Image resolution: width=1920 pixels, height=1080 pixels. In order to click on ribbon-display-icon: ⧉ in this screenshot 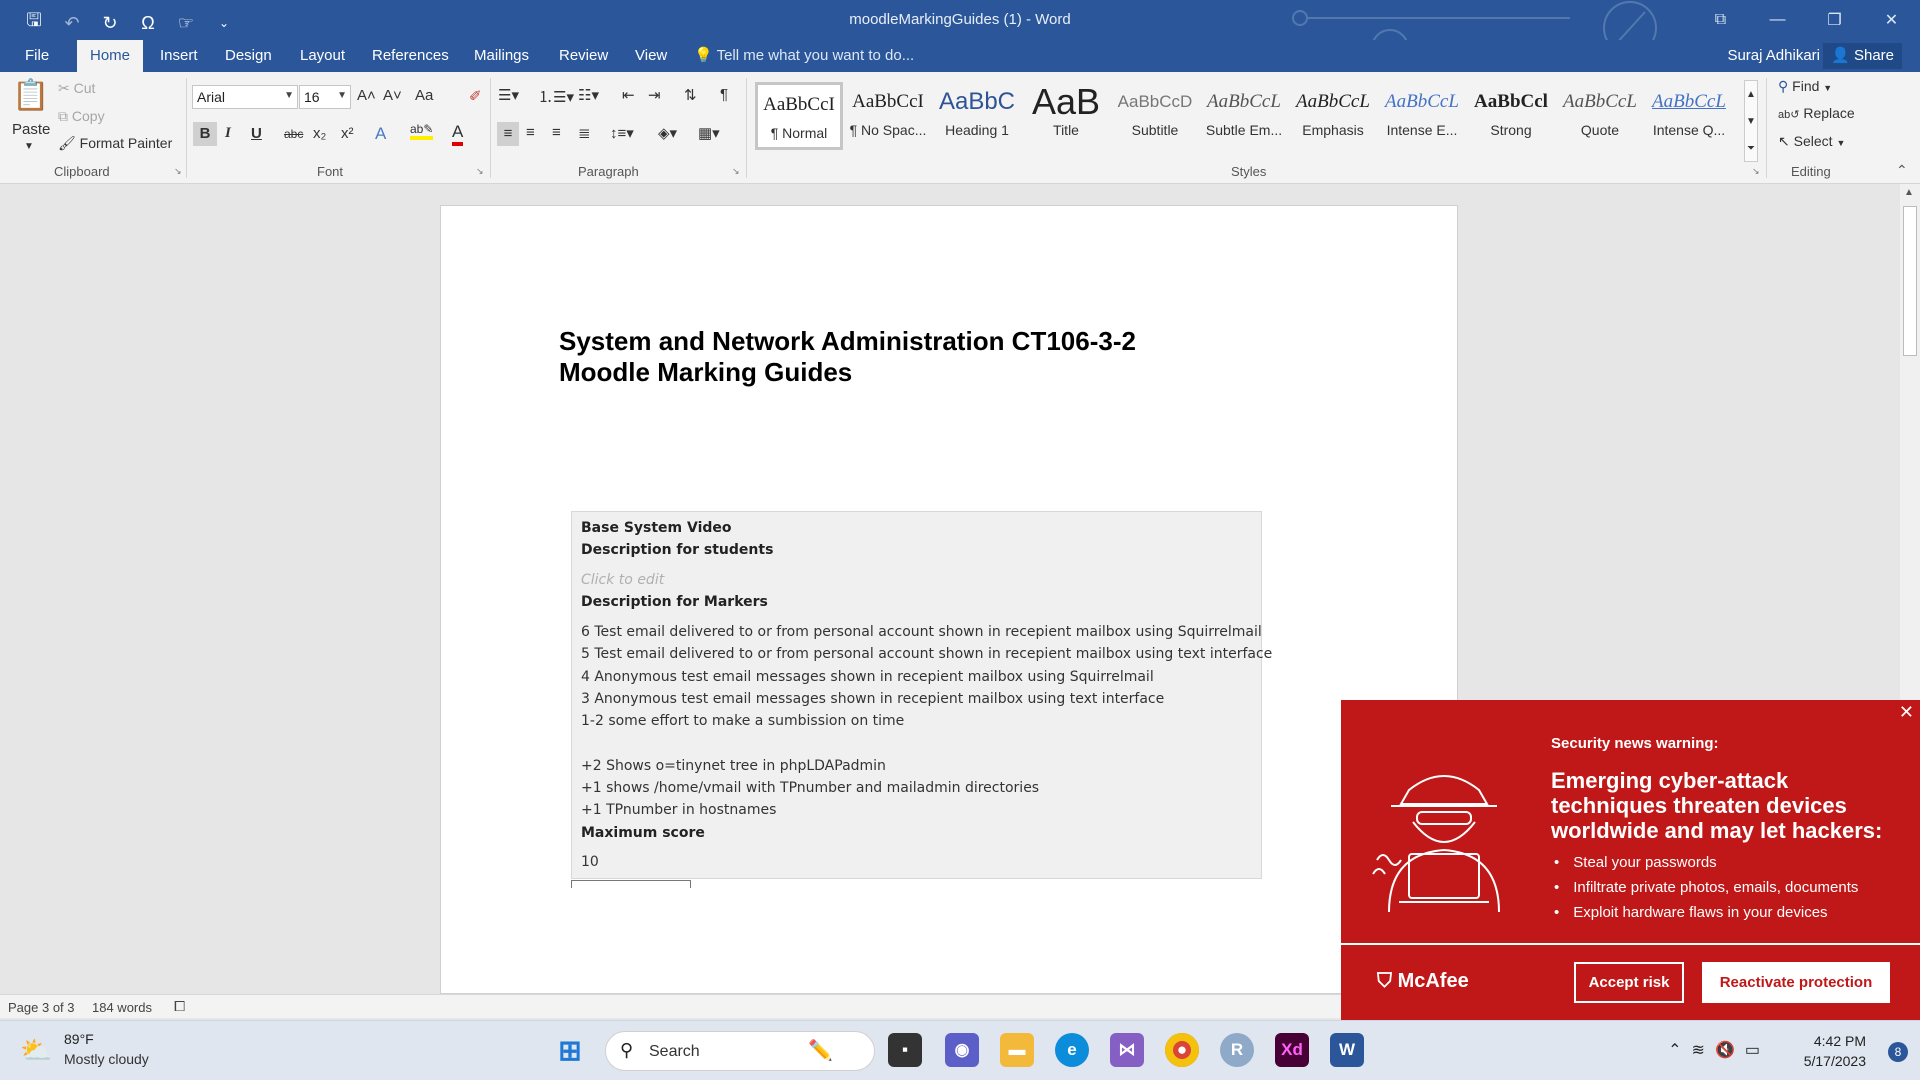, I will do `click(1720, 20)`.